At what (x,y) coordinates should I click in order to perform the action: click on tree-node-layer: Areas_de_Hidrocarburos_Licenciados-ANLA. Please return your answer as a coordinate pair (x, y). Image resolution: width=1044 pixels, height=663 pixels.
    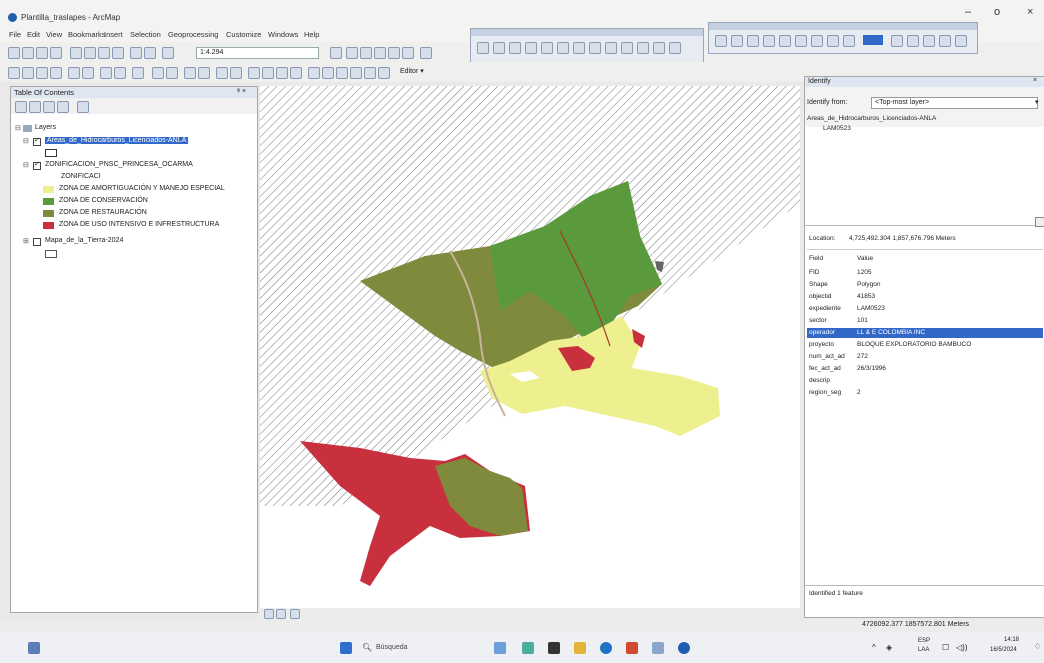
    Looking at the image, I should click on (871, 118).